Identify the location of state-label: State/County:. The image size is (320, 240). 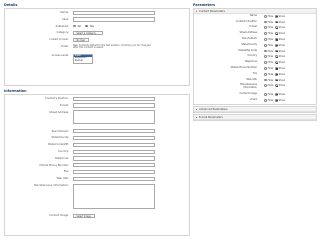
(60, 138).